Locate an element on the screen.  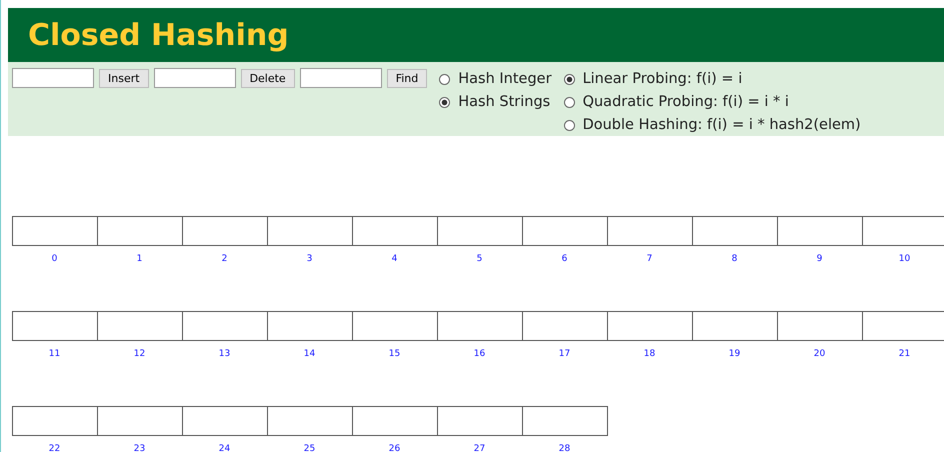
index-label: 27 is located at coordinates (480, 448).